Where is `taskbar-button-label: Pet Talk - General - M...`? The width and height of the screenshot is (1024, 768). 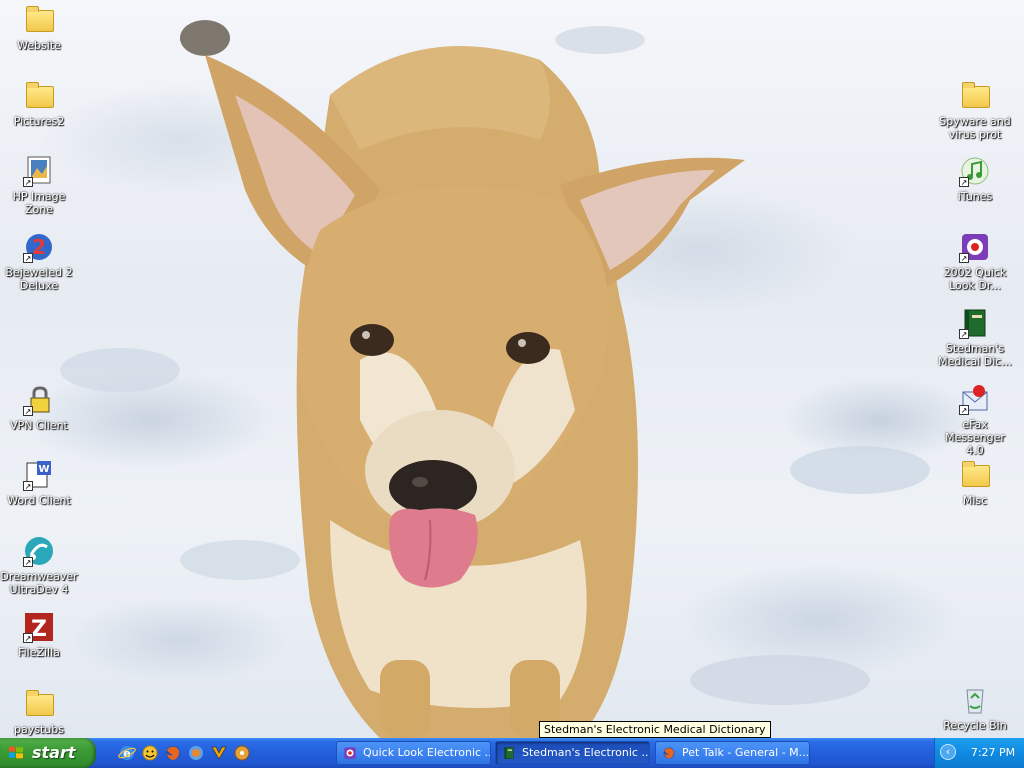
taskbar-button-label: Pet Talk - General - M... is located at coordinates (746, 752).